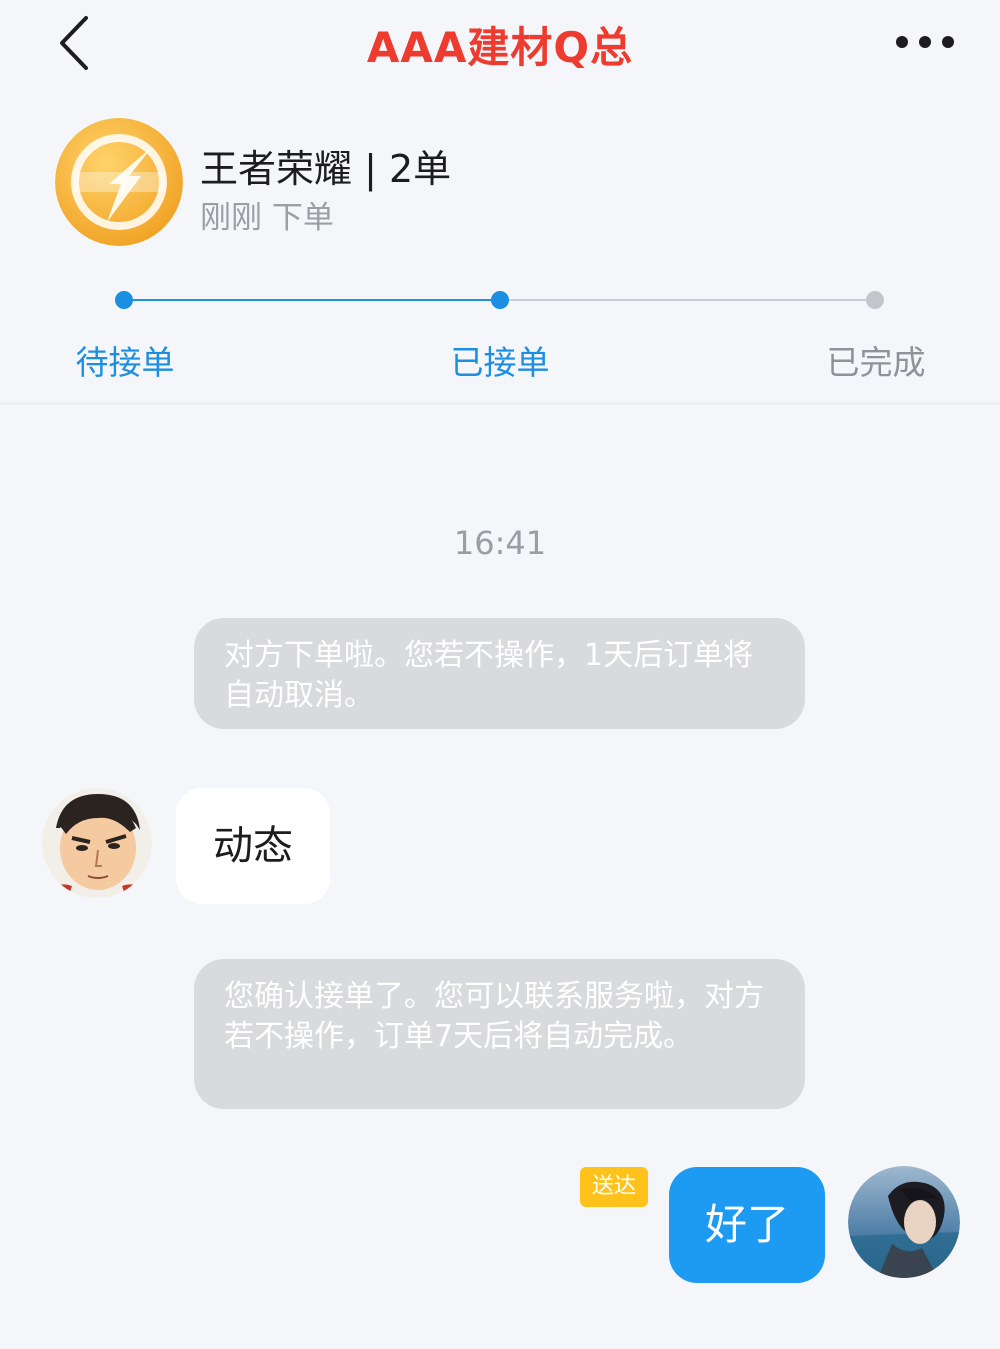 Image resolution: width=1000 pixels, height=1349 pixels. I want to click on divider, so click(500, 403).